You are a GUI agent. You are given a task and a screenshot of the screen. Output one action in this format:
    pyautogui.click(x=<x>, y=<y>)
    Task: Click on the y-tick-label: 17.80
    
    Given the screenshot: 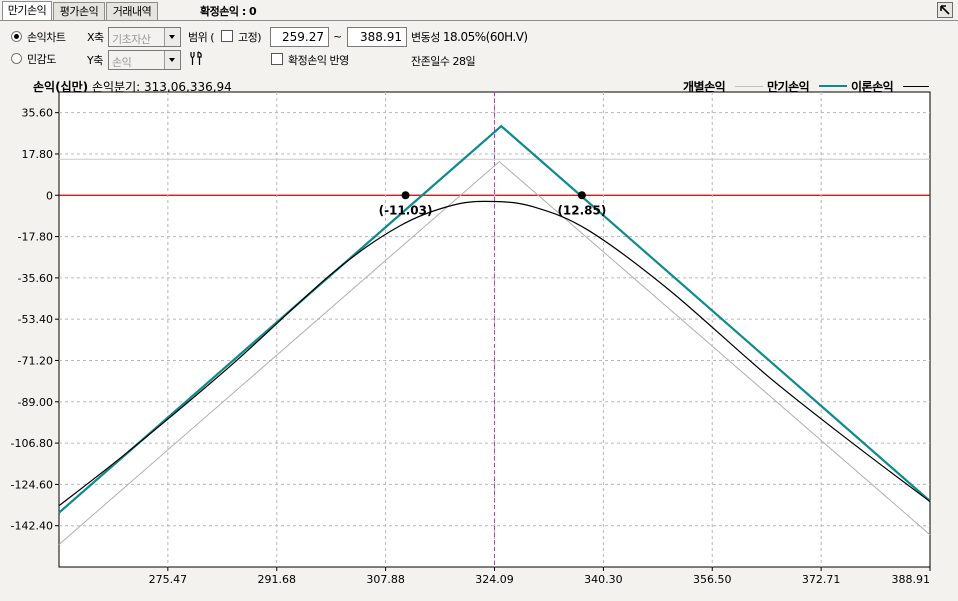 What is the action you would take?
    pyautogui.click(x=38, y=154)
    